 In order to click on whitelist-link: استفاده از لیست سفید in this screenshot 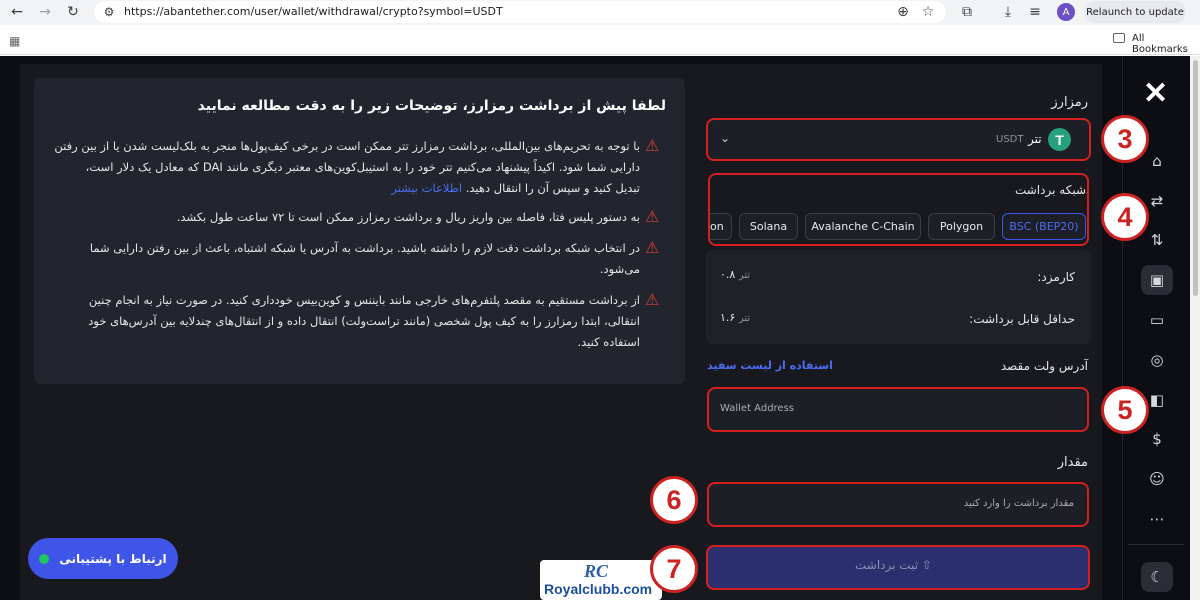, I will do `click(770, 365)`.